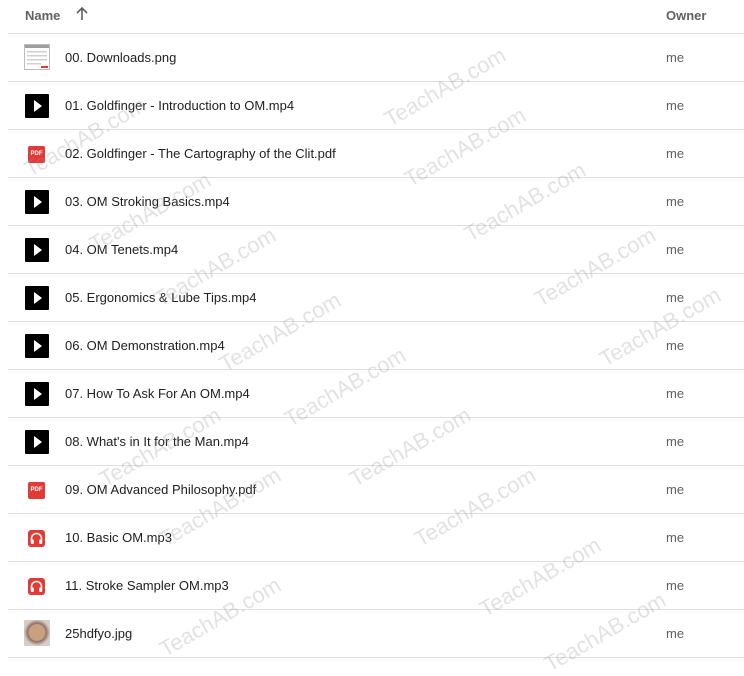 The width and height of the screenshot is (744, 676). What do you see at coordinates (37, 633) in the screenshot?
I see `photo-thumbnail-icon` at bounding box center [37, 633].